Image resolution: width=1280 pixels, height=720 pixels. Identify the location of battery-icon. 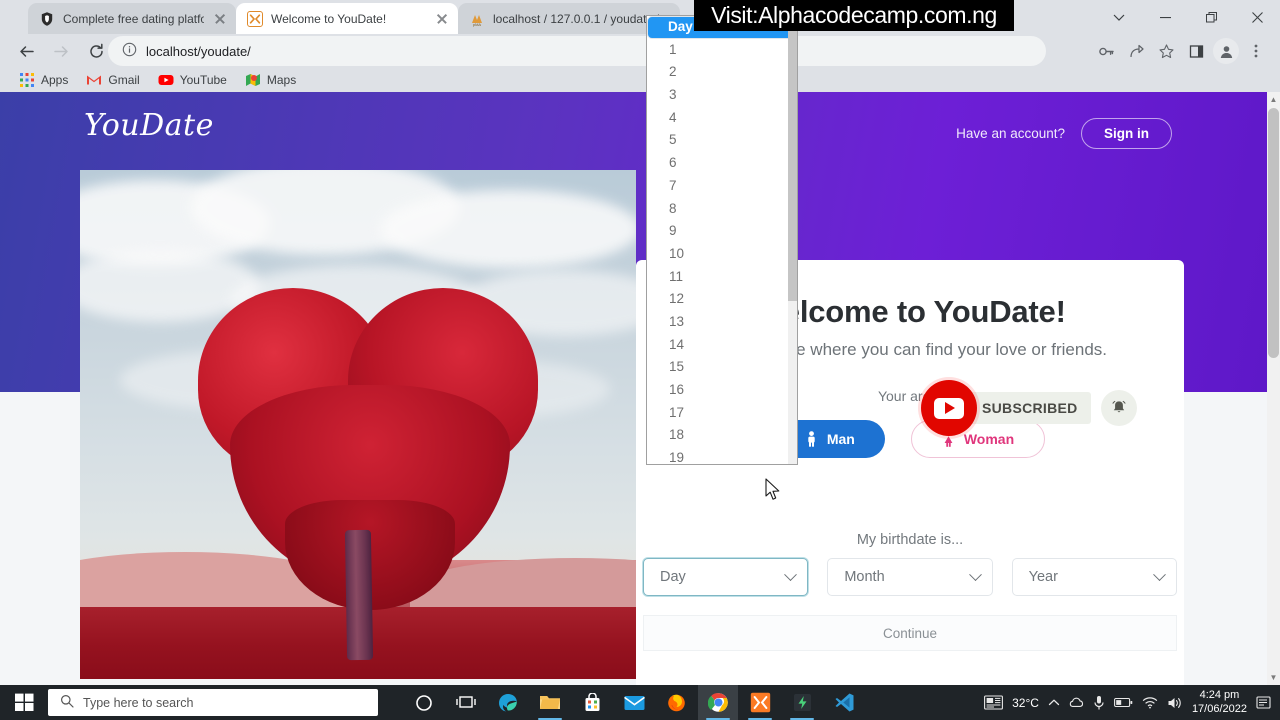
(1123, 702).